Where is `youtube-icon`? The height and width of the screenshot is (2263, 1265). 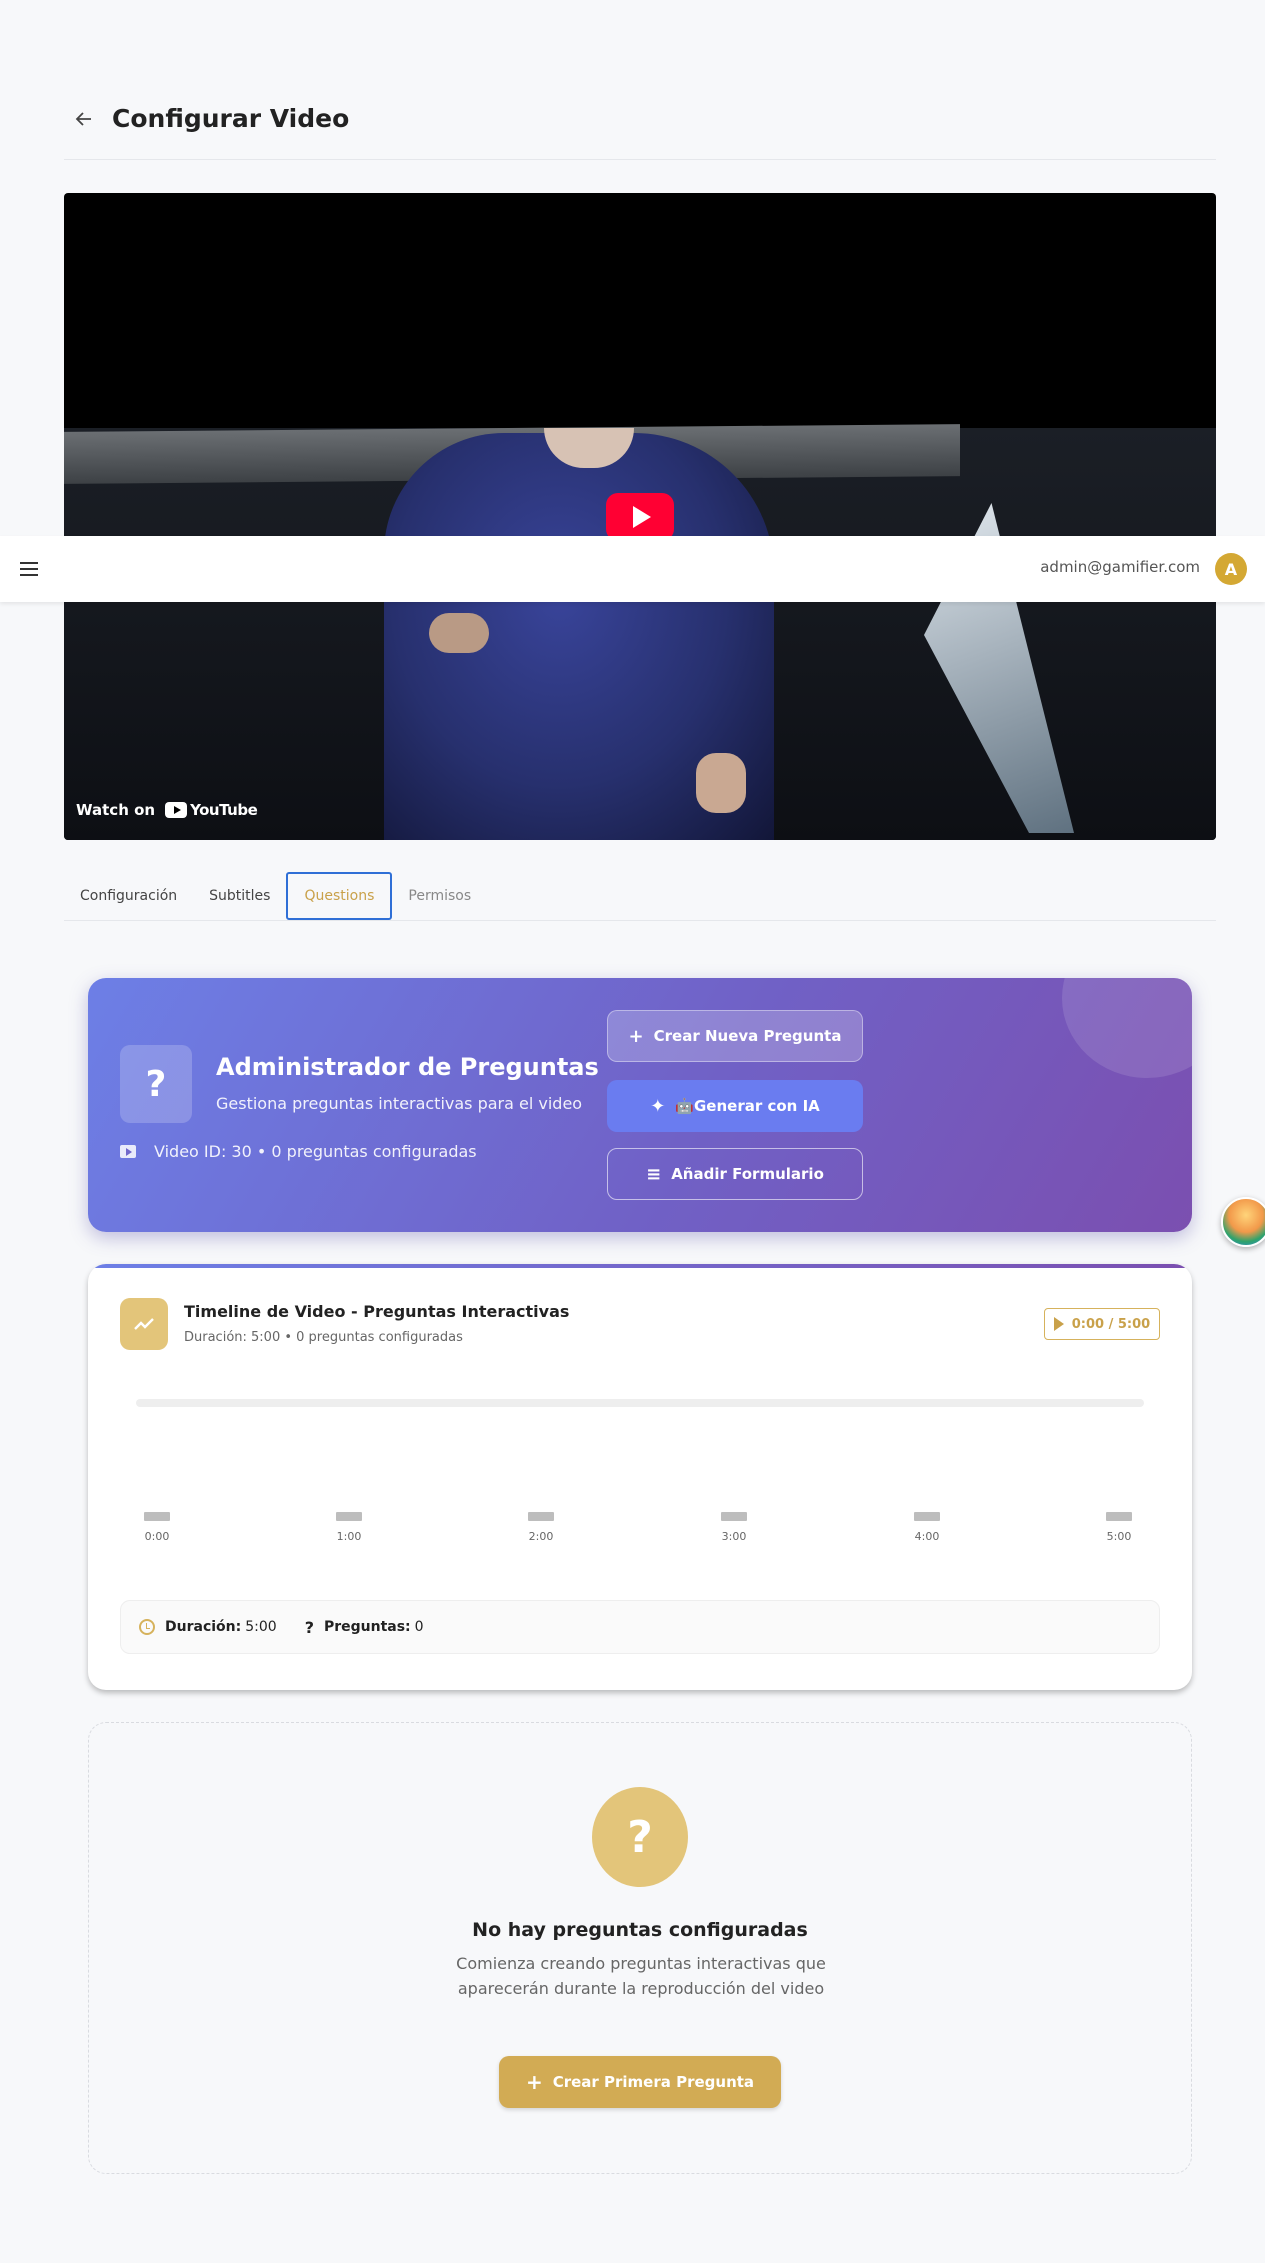 youtube-icon is located at coordinates (128, 1151).